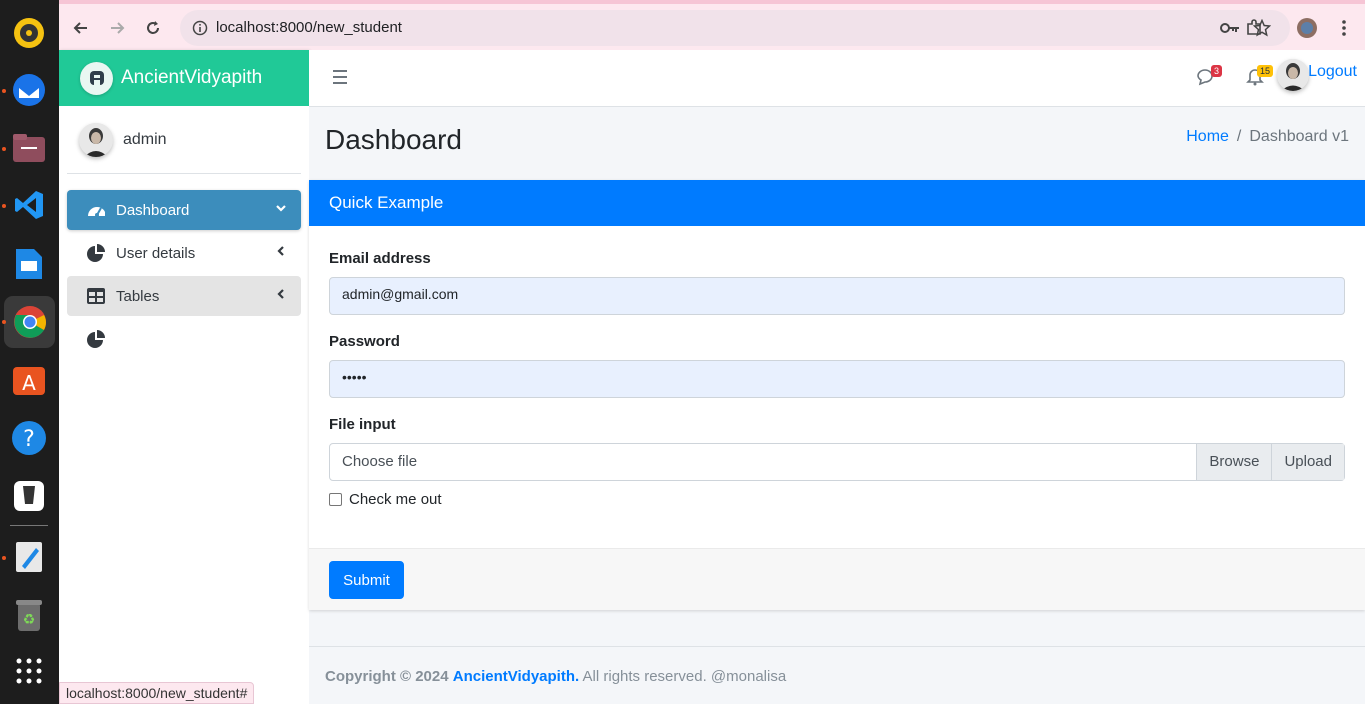 The image size is (1365, 704). What do you see at coordinates (29, 322) in the screenshot?
I see `chrome-icon` at bounding box center [29, 322].